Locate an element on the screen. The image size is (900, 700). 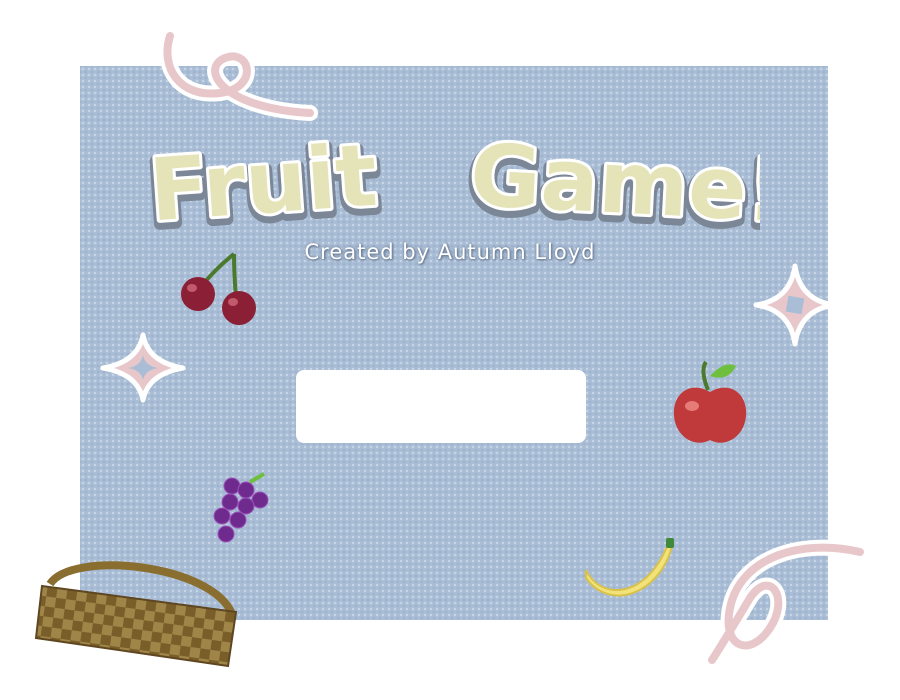
swirl-bottom-right-icon is located at coordinates (786, 603).